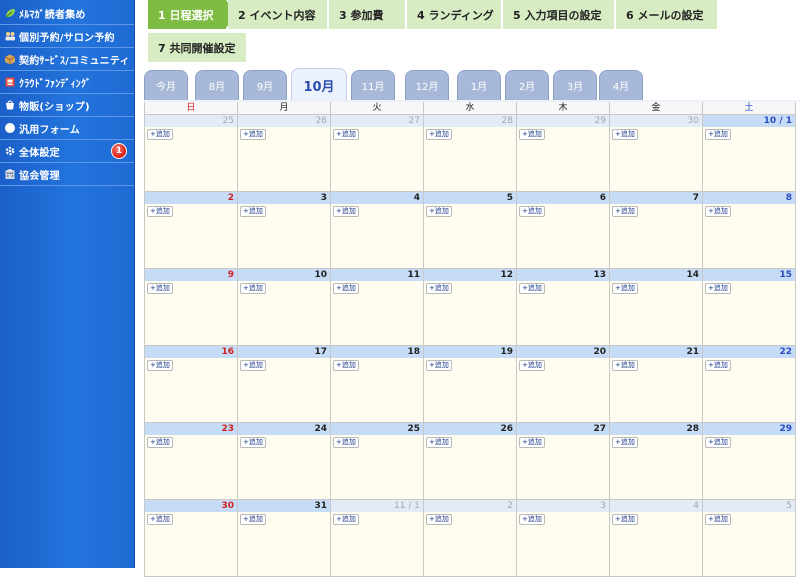  I want to click on calendar-day: 16 +追加, so click(191, 384).